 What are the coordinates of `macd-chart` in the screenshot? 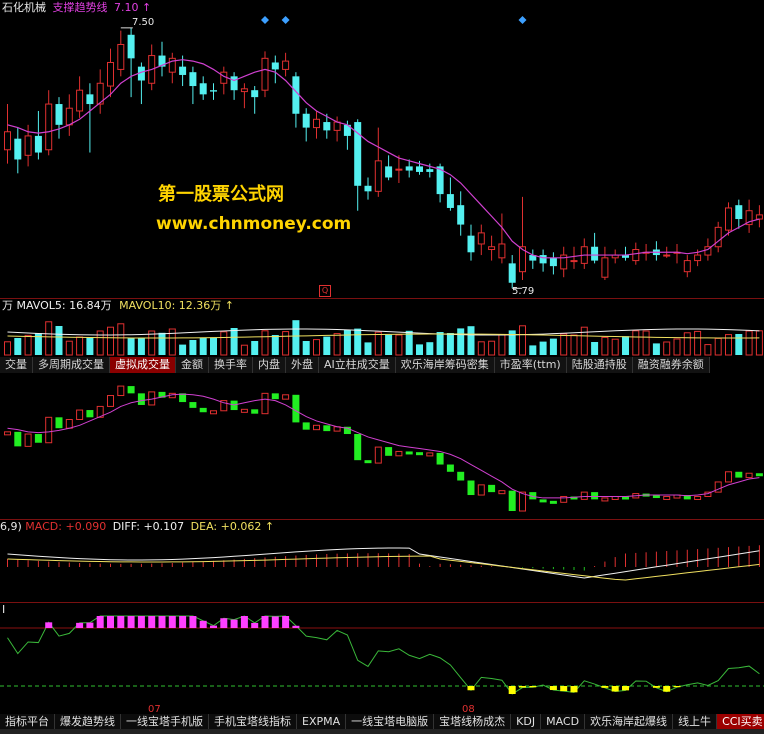 It's located at (382, 561).